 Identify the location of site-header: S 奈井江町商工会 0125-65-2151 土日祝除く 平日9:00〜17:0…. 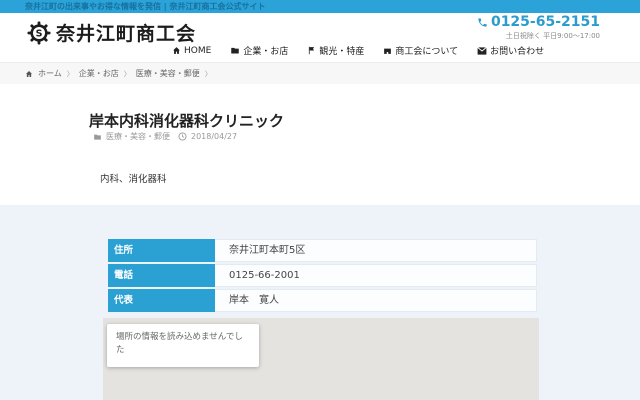
(320, 37).